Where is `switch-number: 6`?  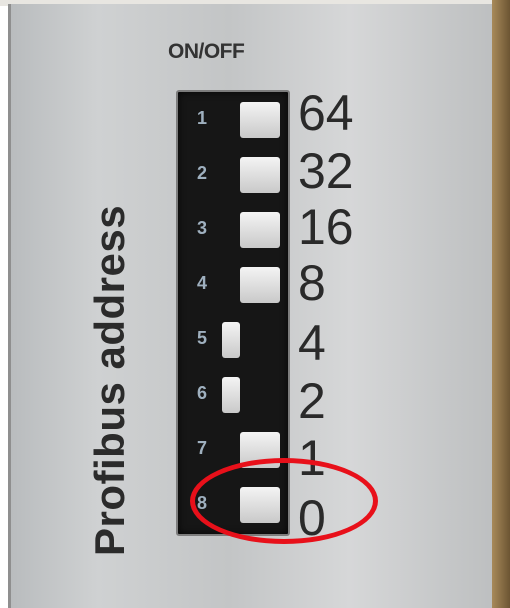 switch-number: 6 is located at coordinates (201, 393).